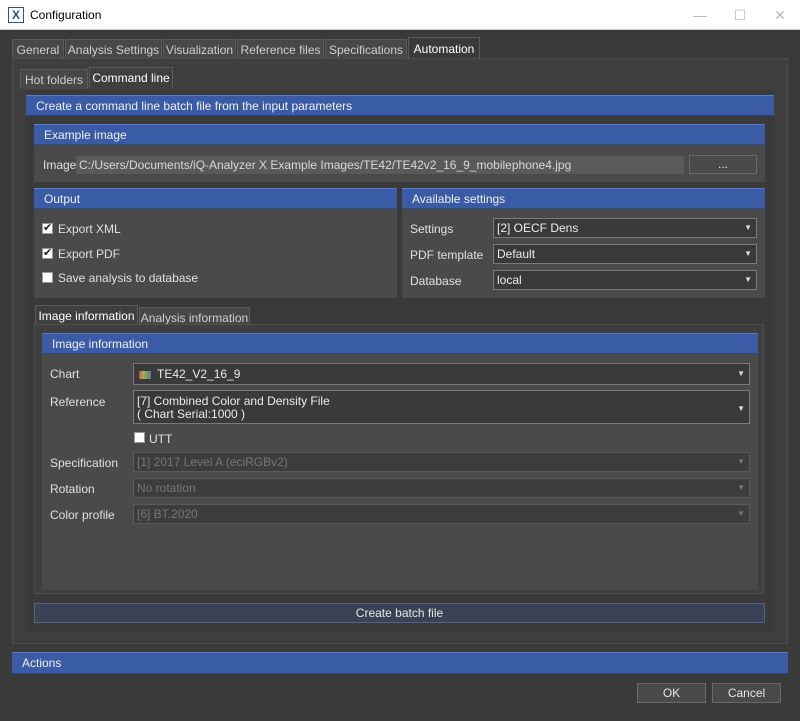 The width and height of the screenshot is (800, 721). Describe the element at coordinates (54, 79) in the screenshot. I see `tab-hot-folders: Hot folders` at that location.